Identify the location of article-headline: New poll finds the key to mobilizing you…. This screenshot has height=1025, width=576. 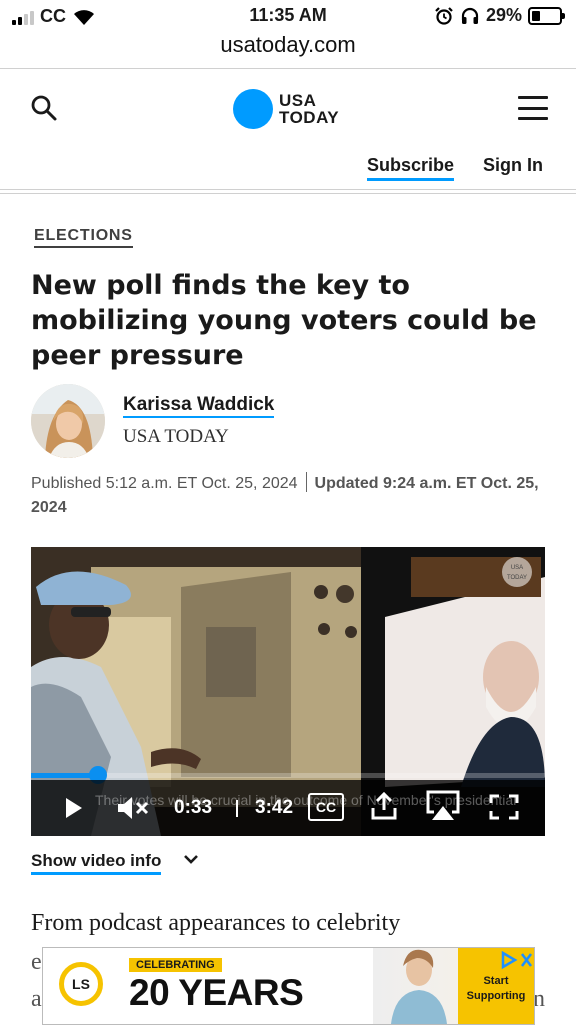
(284, 320).